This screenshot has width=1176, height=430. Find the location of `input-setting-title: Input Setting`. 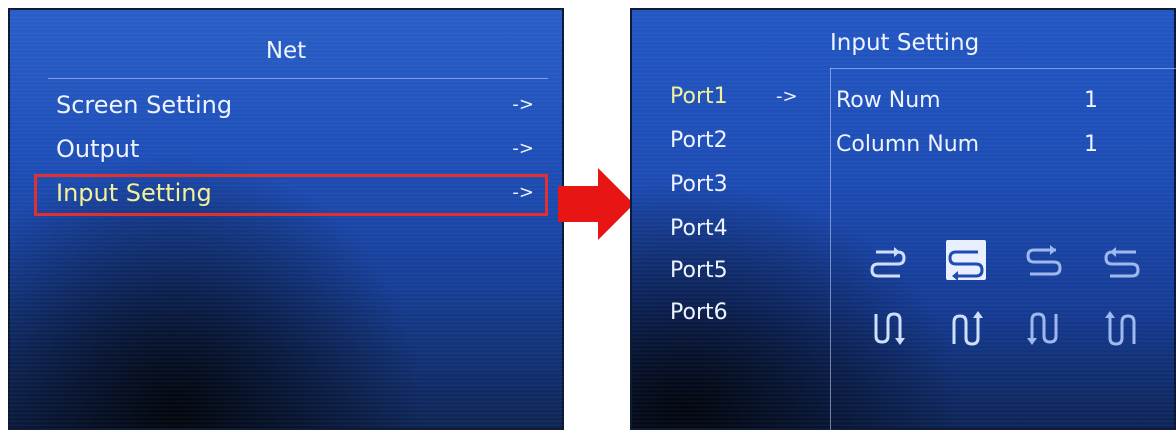

input-setting-title: Input Setting is located at coordinates (905, 43).